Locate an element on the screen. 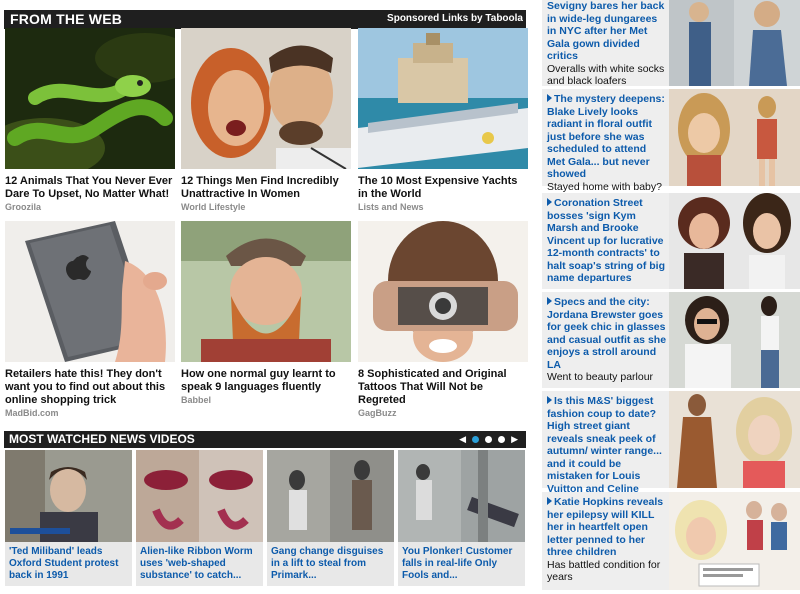 The width and height of the screenshot is (800, 594). green-snake-photo is located at coordinates (90, 98).